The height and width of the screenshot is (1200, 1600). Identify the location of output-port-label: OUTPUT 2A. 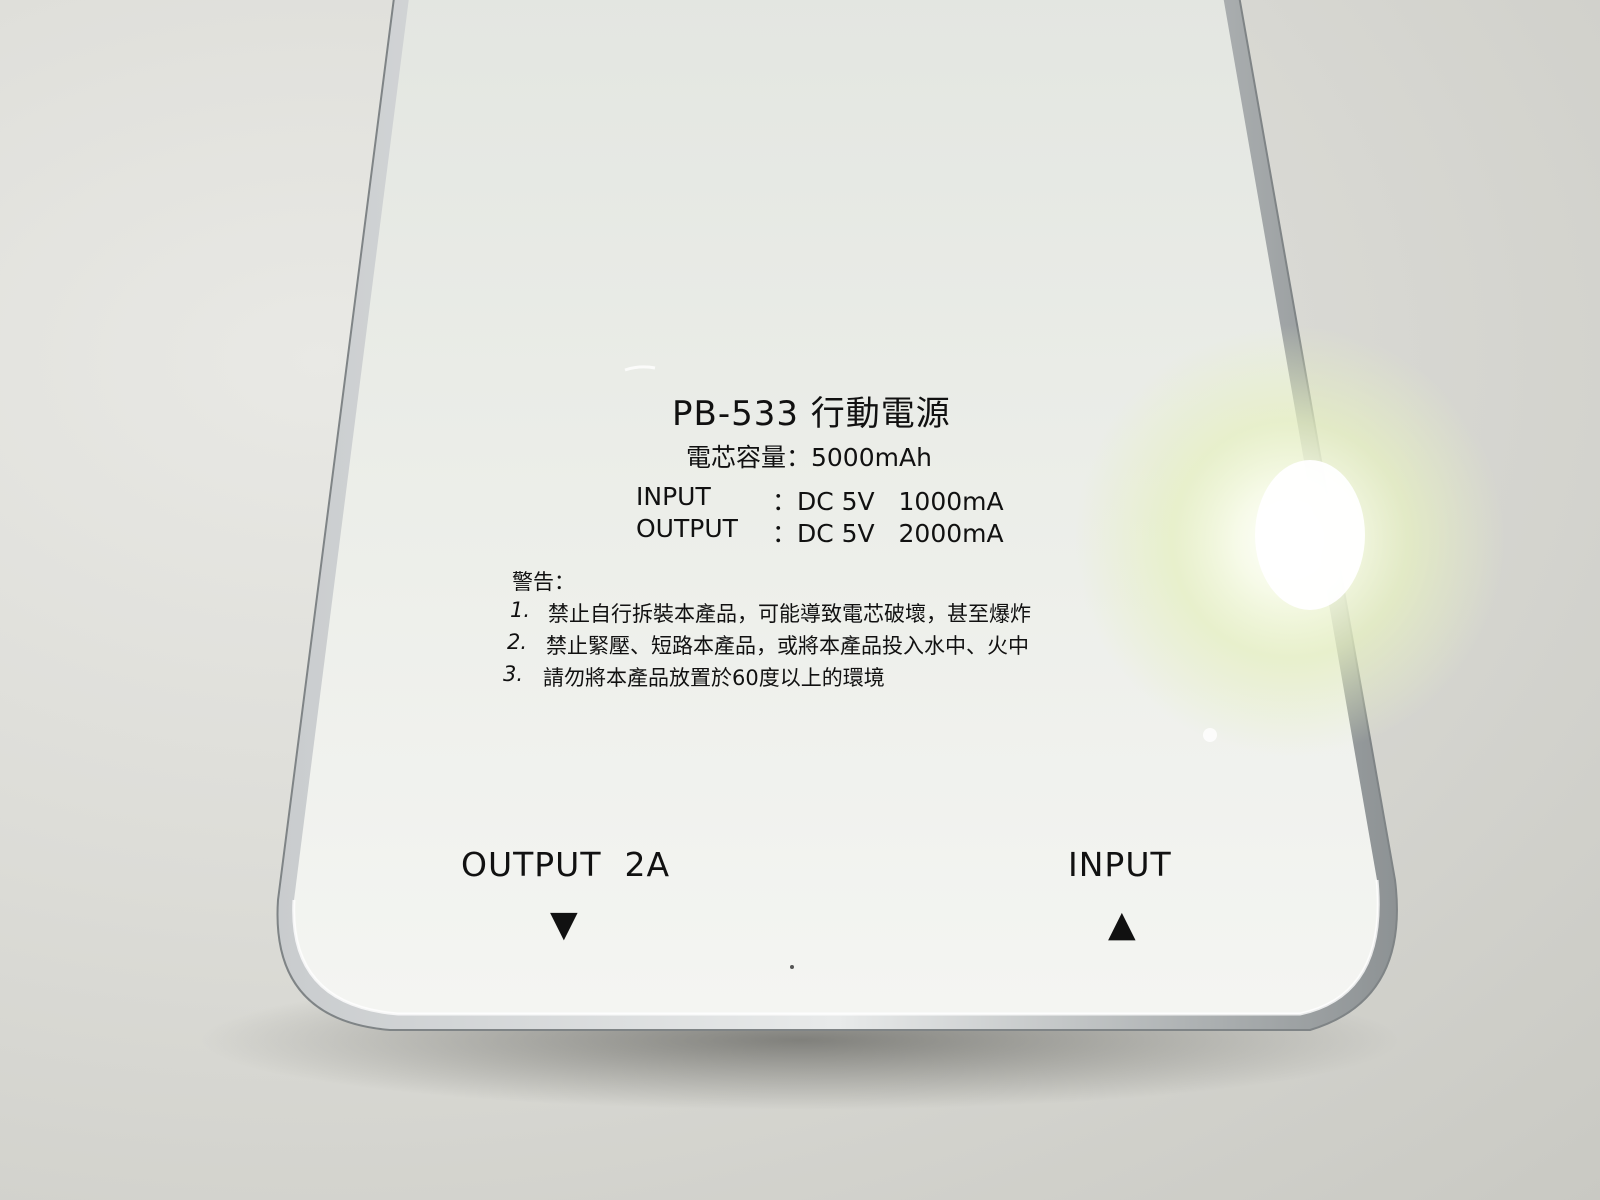
(566, 864).